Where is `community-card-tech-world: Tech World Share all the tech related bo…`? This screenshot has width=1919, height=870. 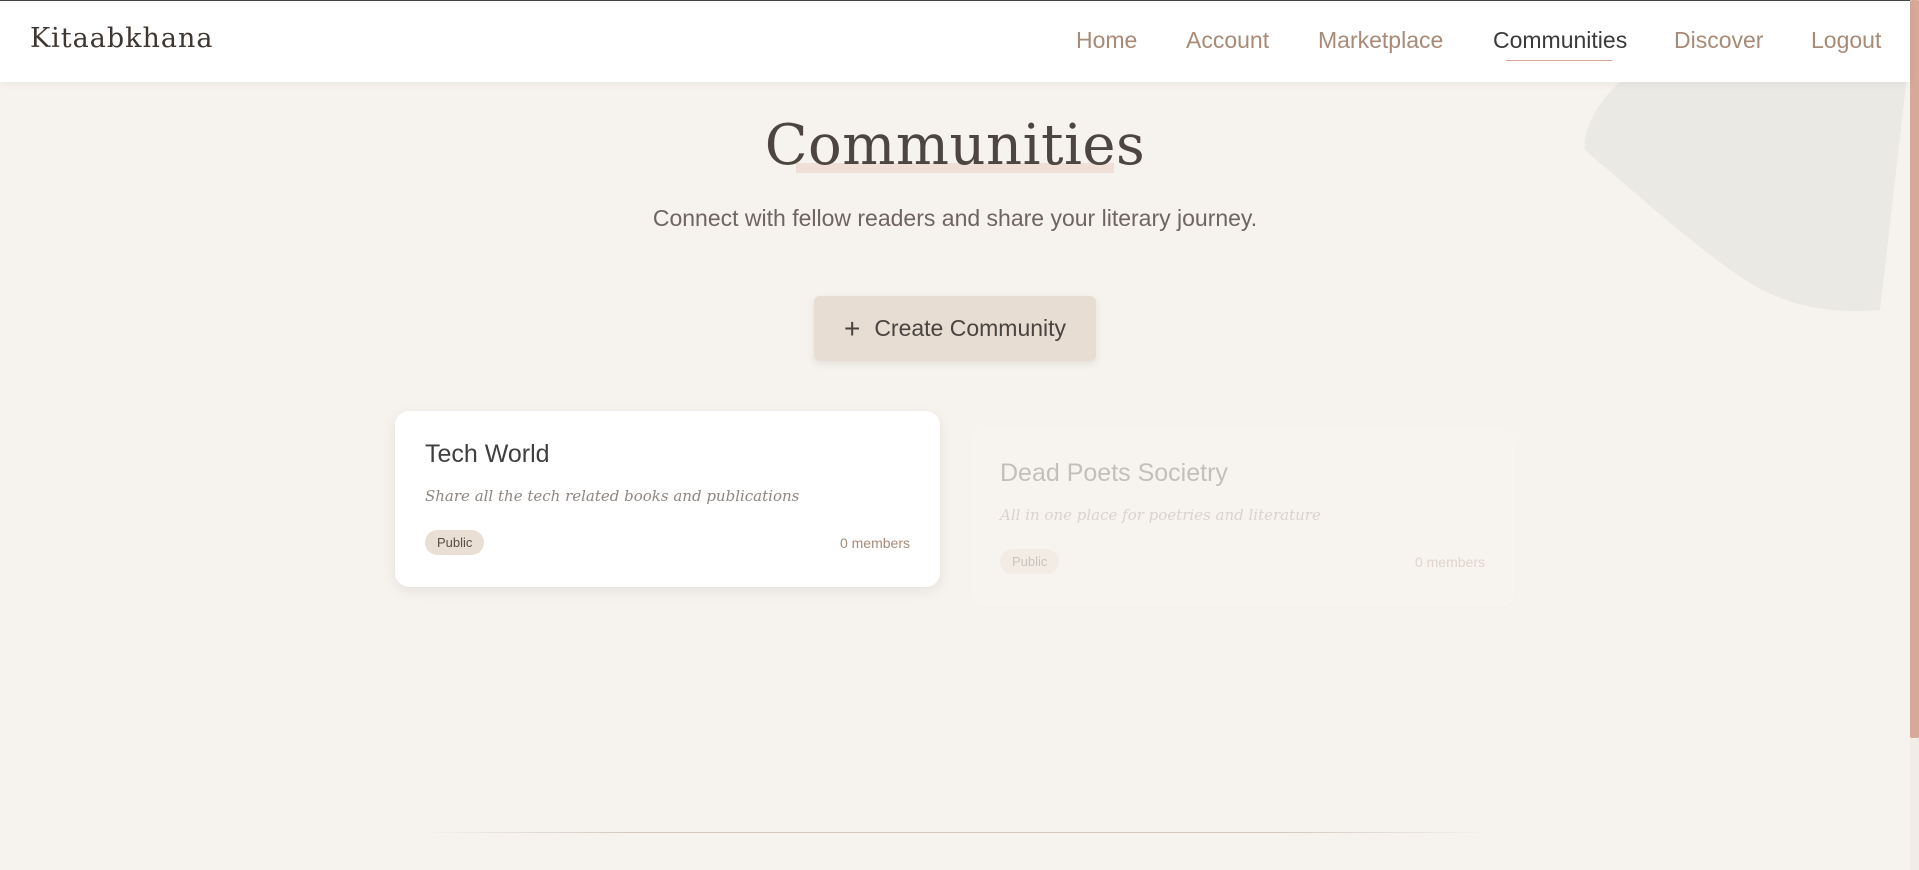 community-card-tech-world: Tech World Share all the tech related bo… is located at coordinates (667, 499).